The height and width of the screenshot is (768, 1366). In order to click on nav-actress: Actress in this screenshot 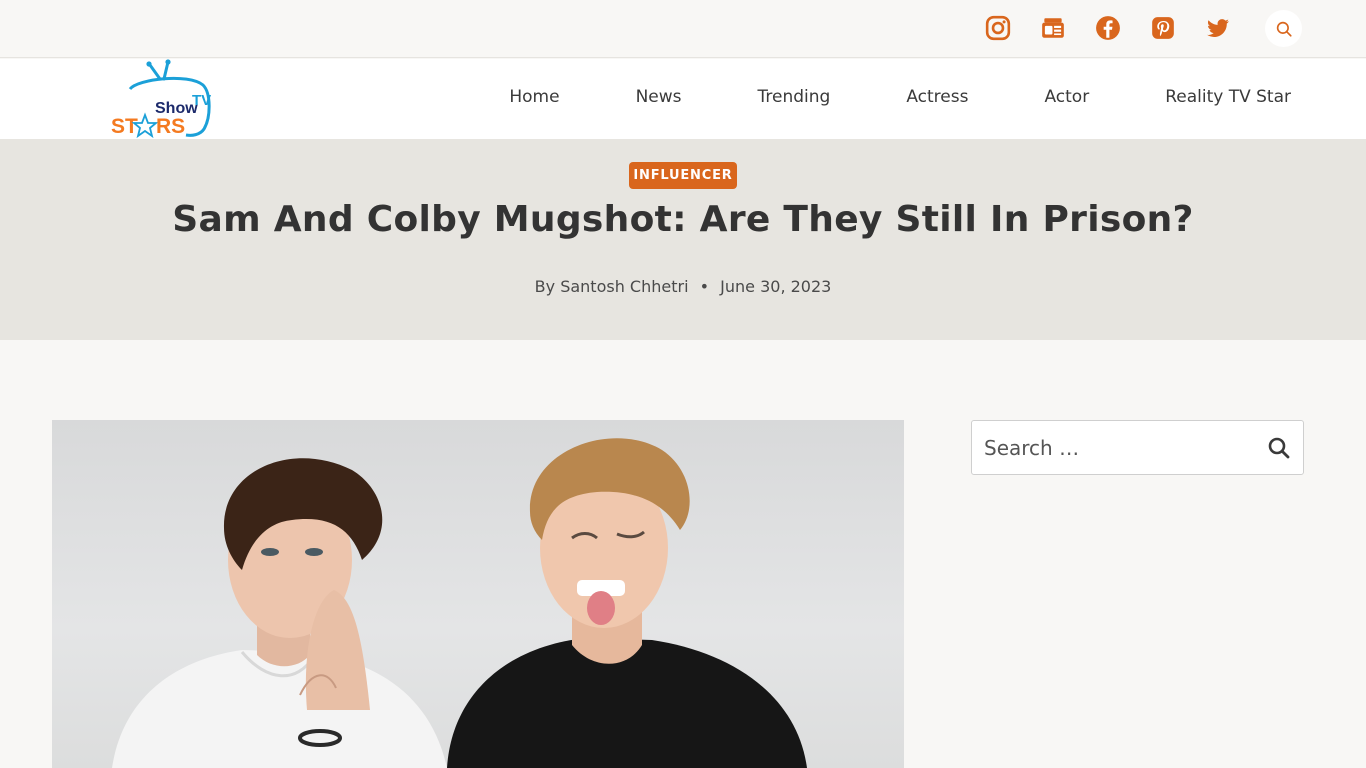, I will do `click(937, 97)`.